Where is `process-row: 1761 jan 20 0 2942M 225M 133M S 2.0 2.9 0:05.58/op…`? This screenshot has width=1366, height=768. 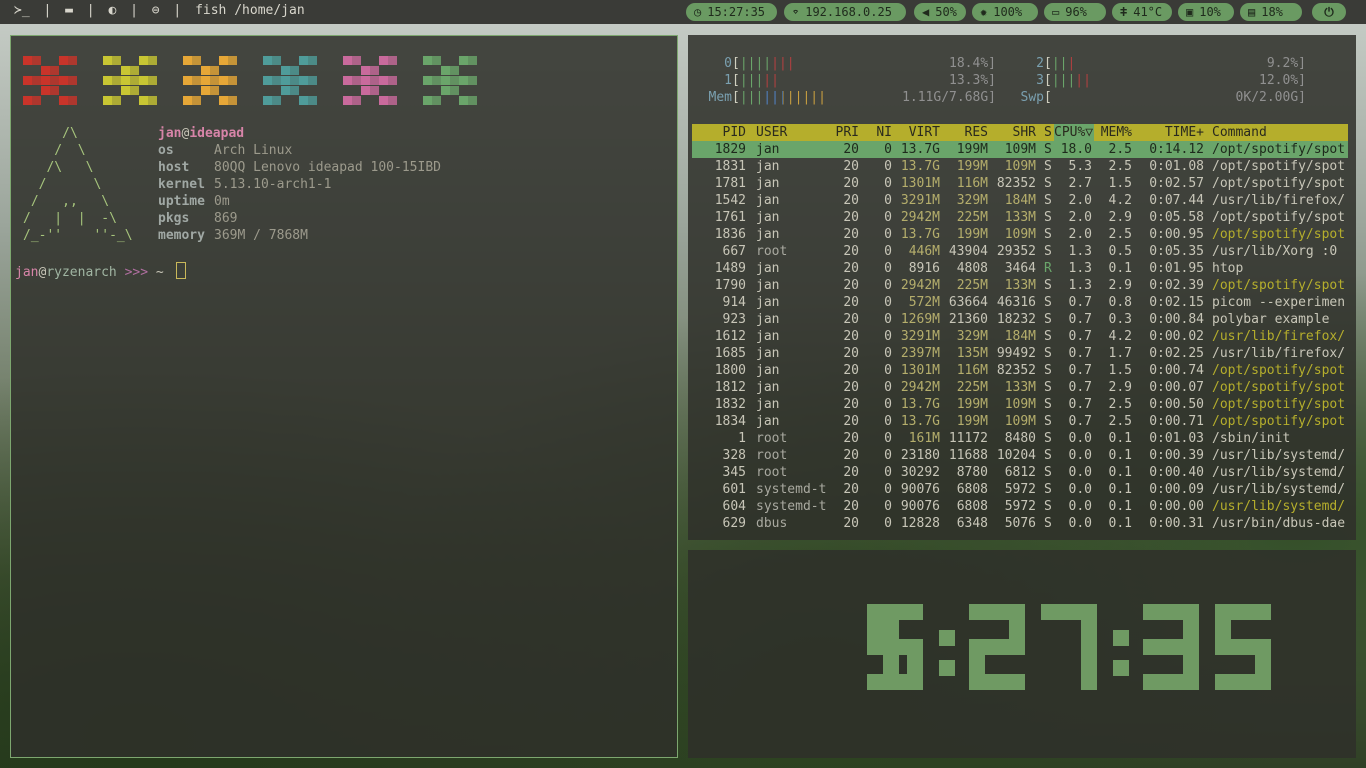
process-row: 1761 jan 20 0 2942M 225M 133M S 2.0 2.9 0:05.58/op… is located at coordinates (1020, 217).